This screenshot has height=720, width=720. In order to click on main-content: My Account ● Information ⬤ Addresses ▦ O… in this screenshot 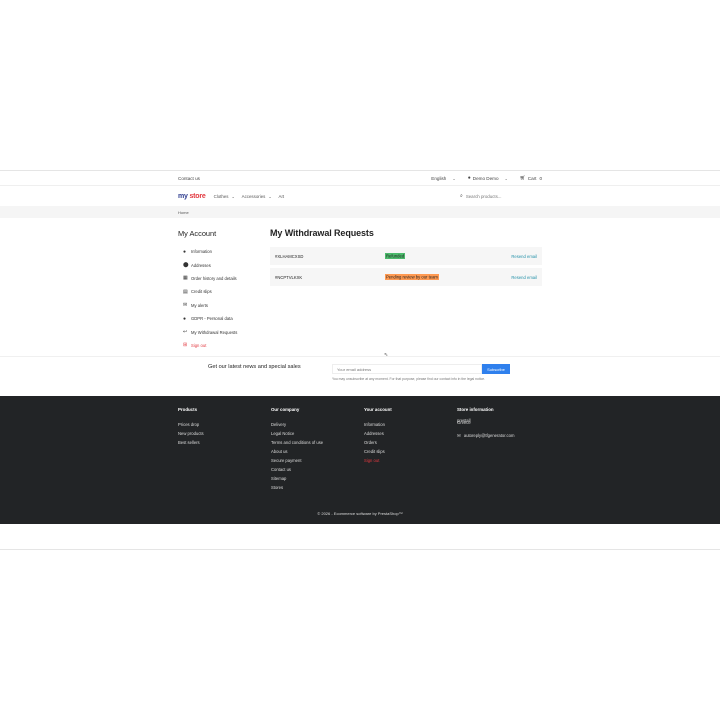, I will do `click(360, 290)`.